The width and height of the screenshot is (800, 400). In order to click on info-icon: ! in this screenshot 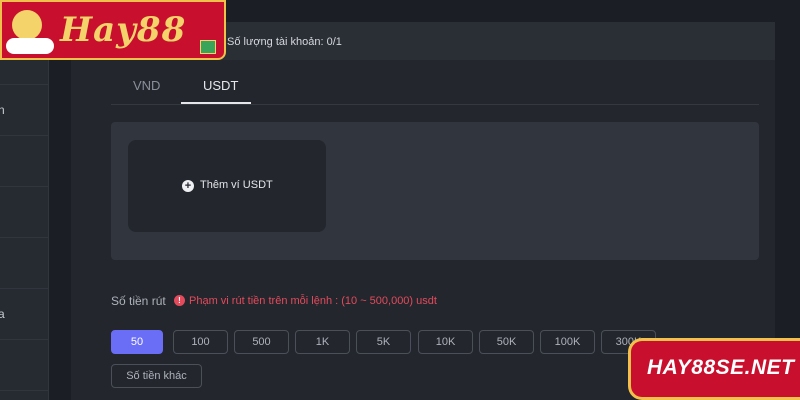, I will do `click(179, 300)`.